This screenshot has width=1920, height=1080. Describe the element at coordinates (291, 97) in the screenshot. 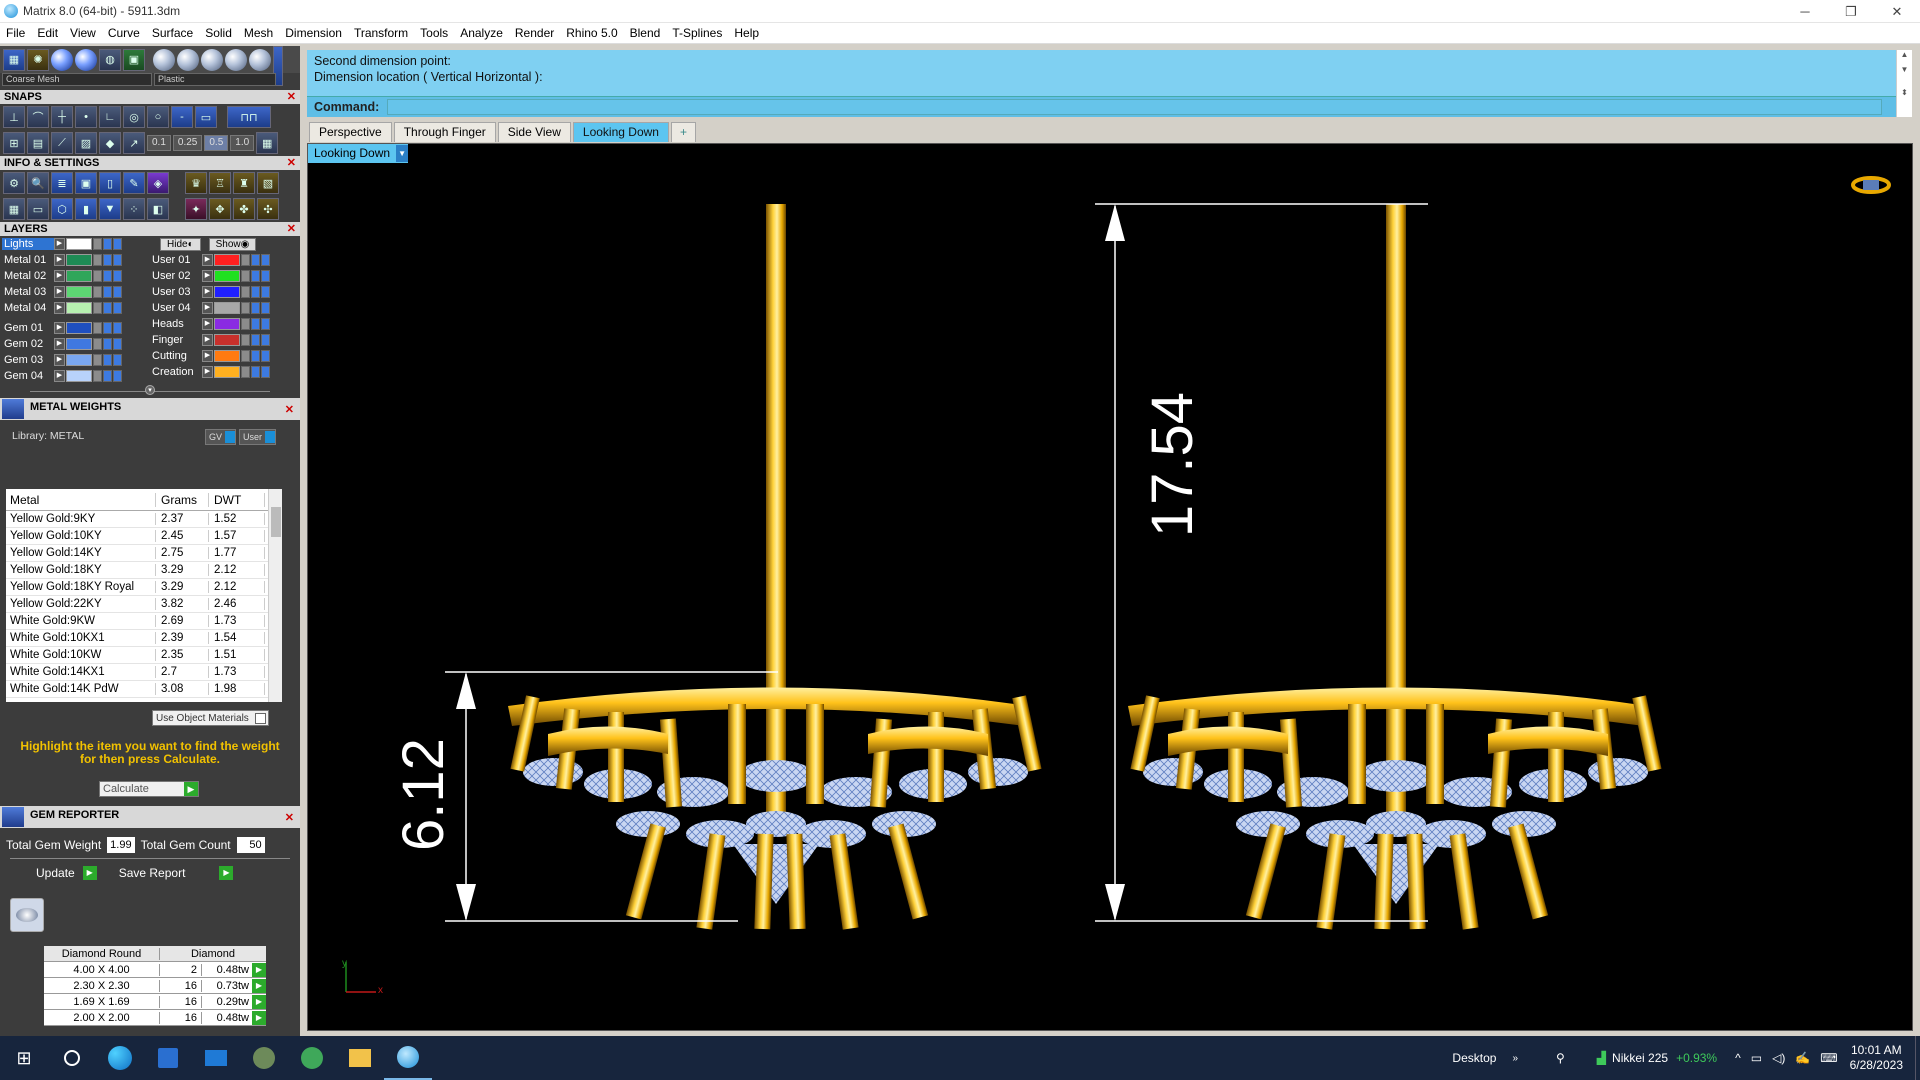

I see `snaps-close-icon: ✕` at that location.